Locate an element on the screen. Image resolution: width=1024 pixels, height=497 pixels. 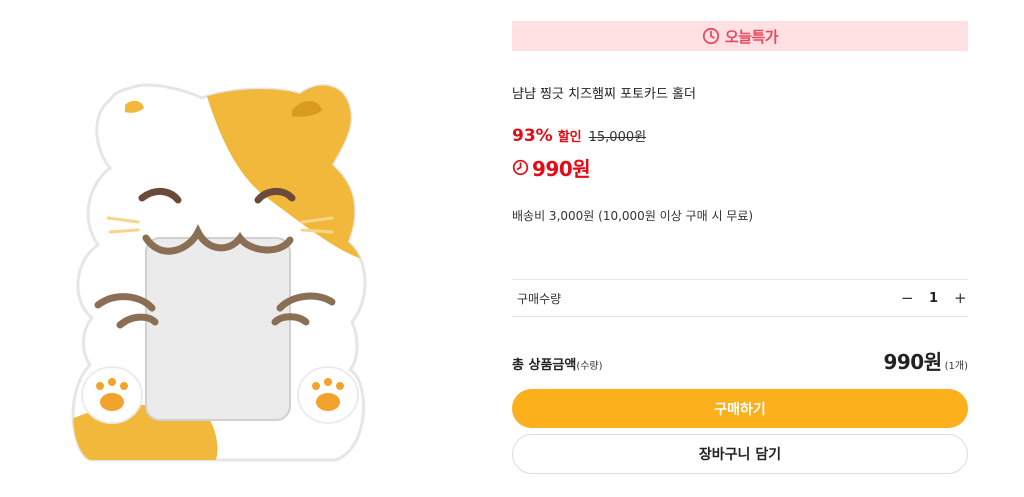
discount-rate: 93% is located at coordinates (532, 136).